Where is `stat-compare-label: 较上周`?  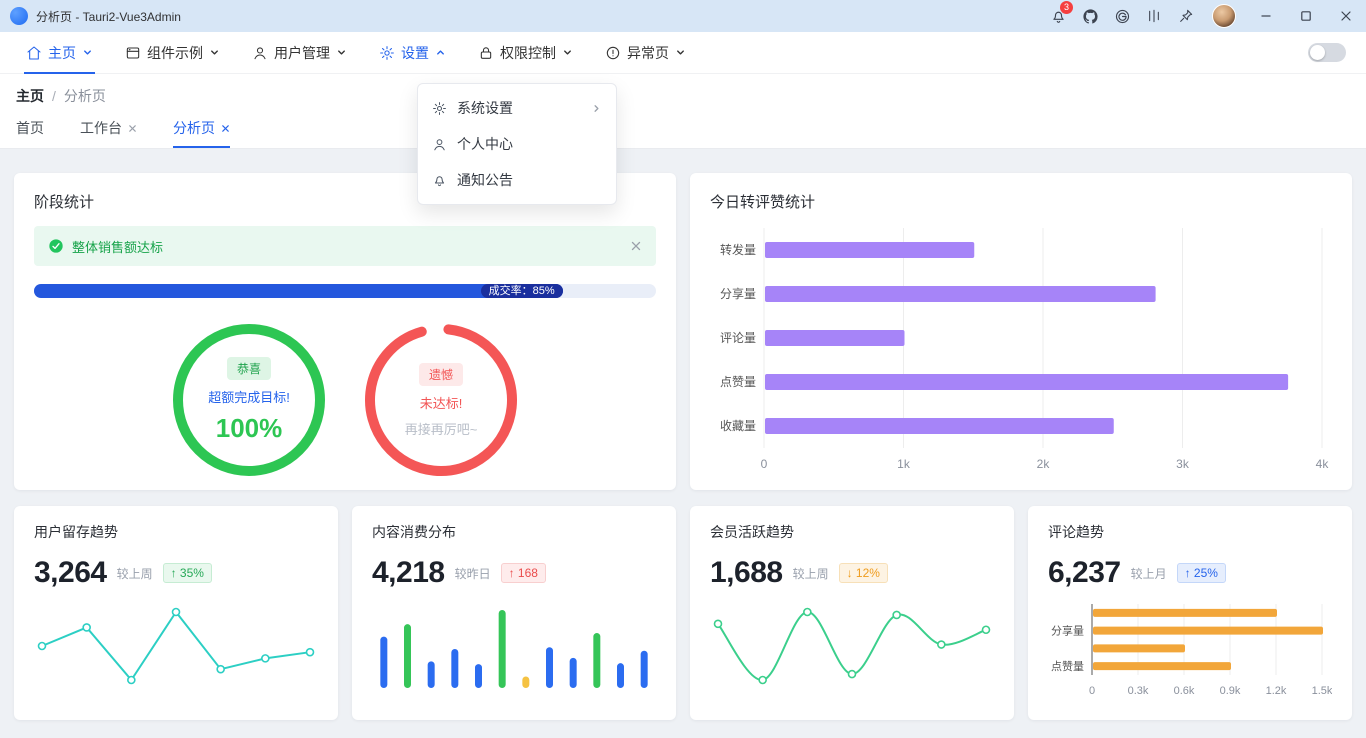
stat-compare-label: 较上周 is located at coordinates (810, 573).